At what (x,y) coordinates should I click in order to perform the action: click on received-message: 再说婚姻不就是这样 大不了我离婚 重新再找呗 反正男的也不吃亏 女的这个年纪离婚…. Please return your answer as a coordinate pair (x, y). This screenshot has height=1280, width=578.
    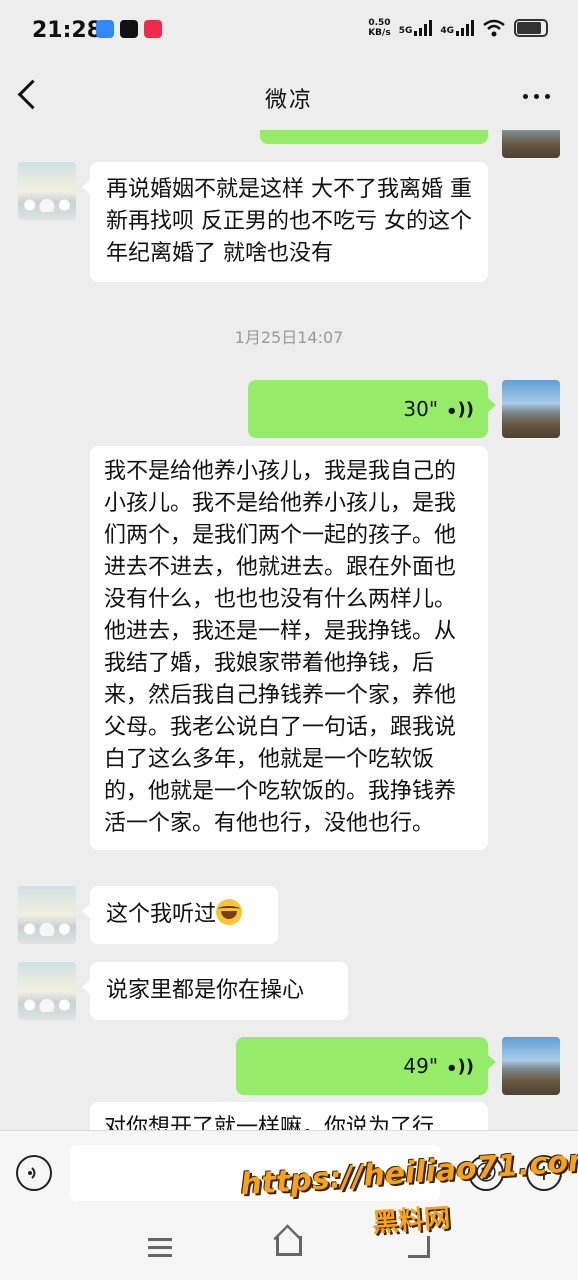
    Looking at the image, I should click on (285, 222).